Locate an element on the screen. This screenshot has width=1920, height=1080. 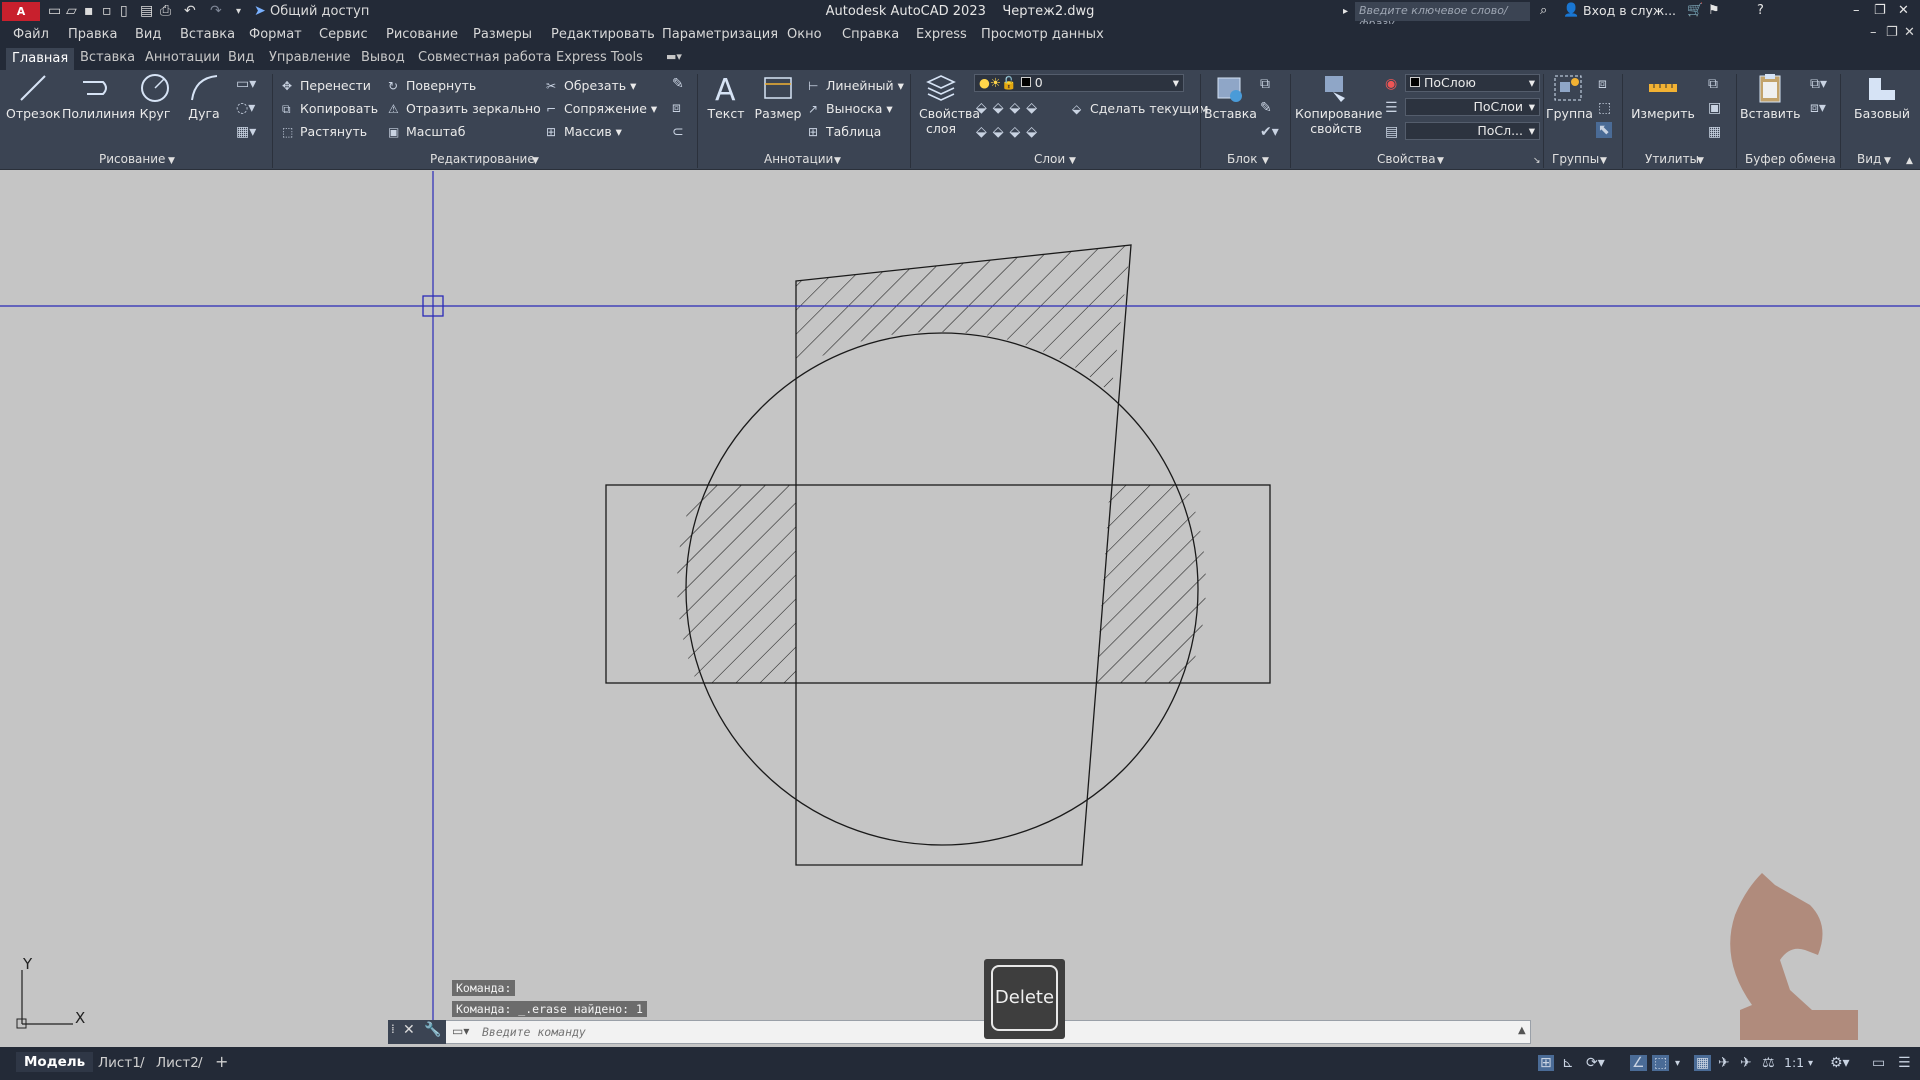
tab-manage: Управление is located at coordinates (310, 57).